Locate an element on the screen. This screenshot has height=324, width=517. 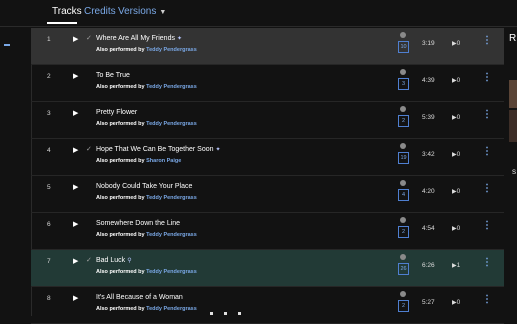
track-title: Hope That We Can Be Together Soon ✦ is located at coordinates (158, 149).